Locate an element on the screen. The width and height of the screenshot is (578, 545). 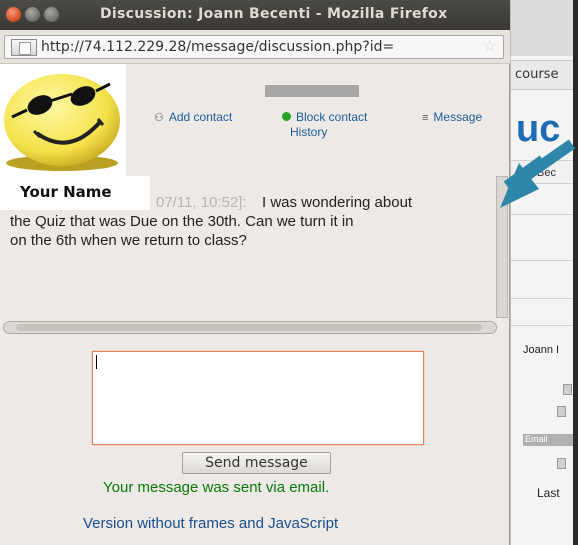
smiley-face-icon is located at coordinates (62, 122).